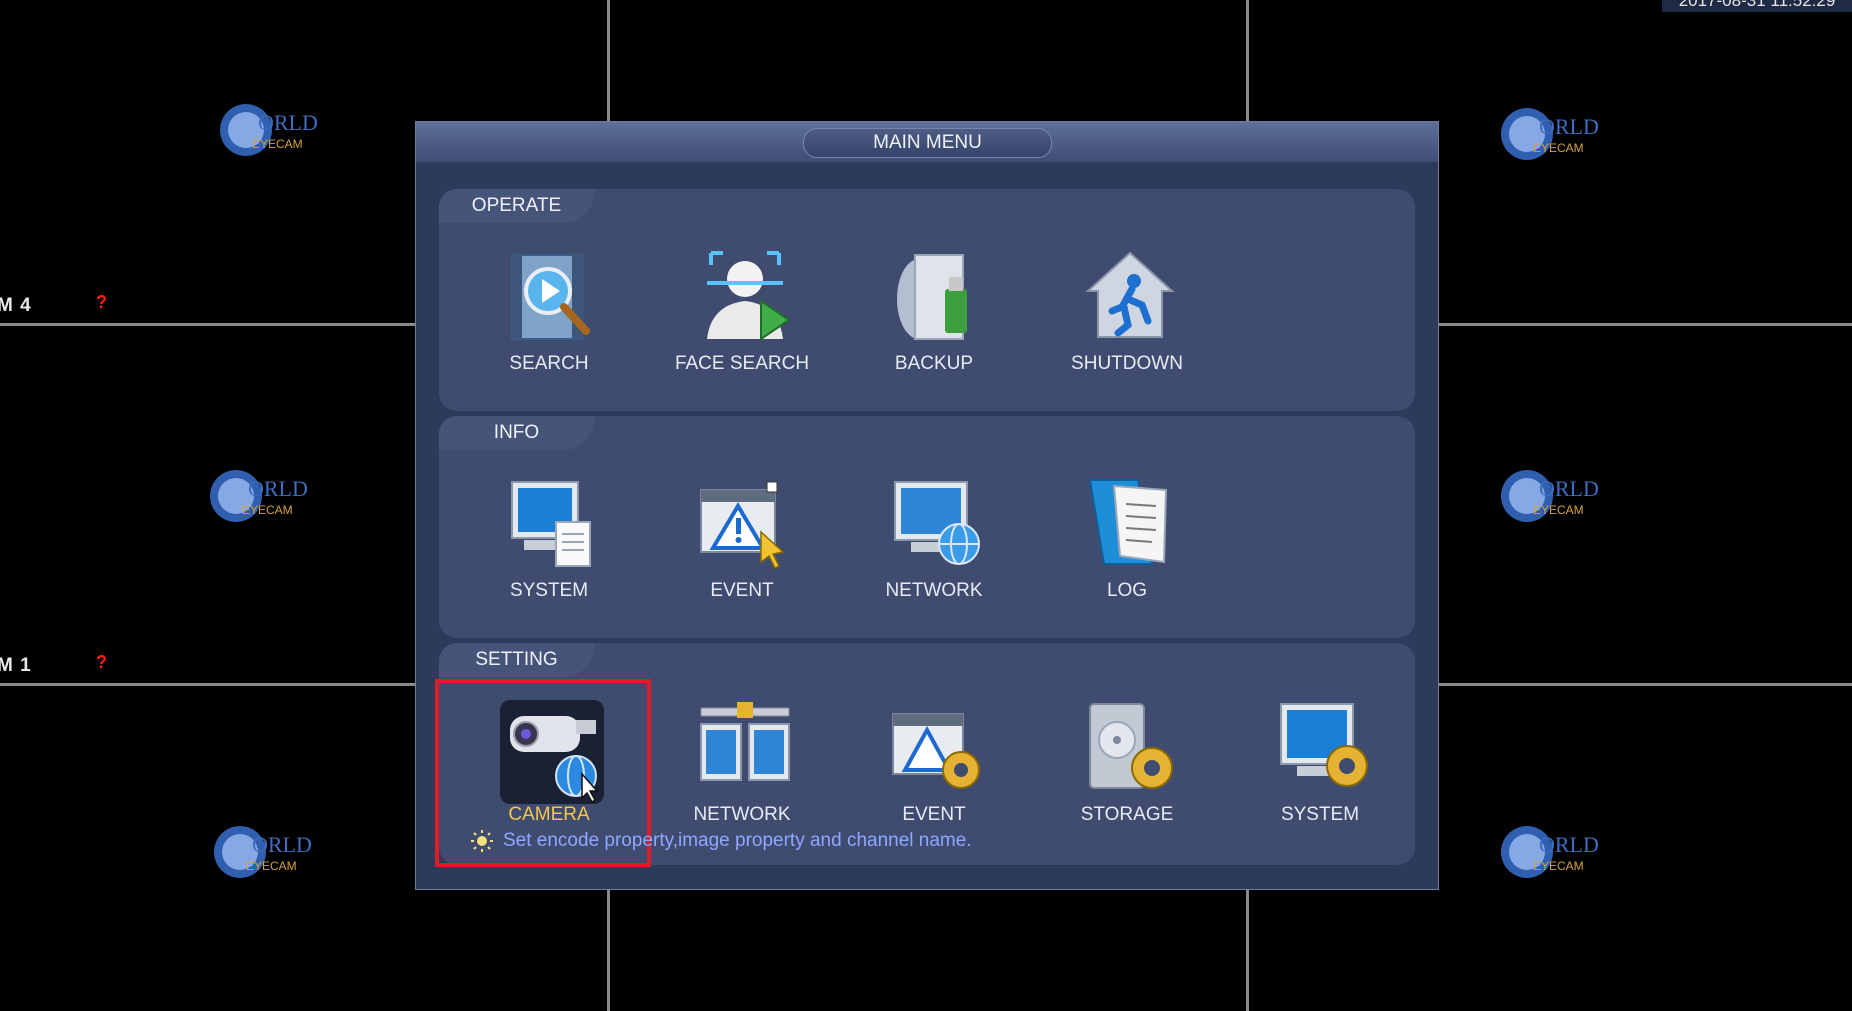 The height and width of the screenshot is (1011, 1852). I want to click on camera-status-icon-1: ?, so click(101, 662).